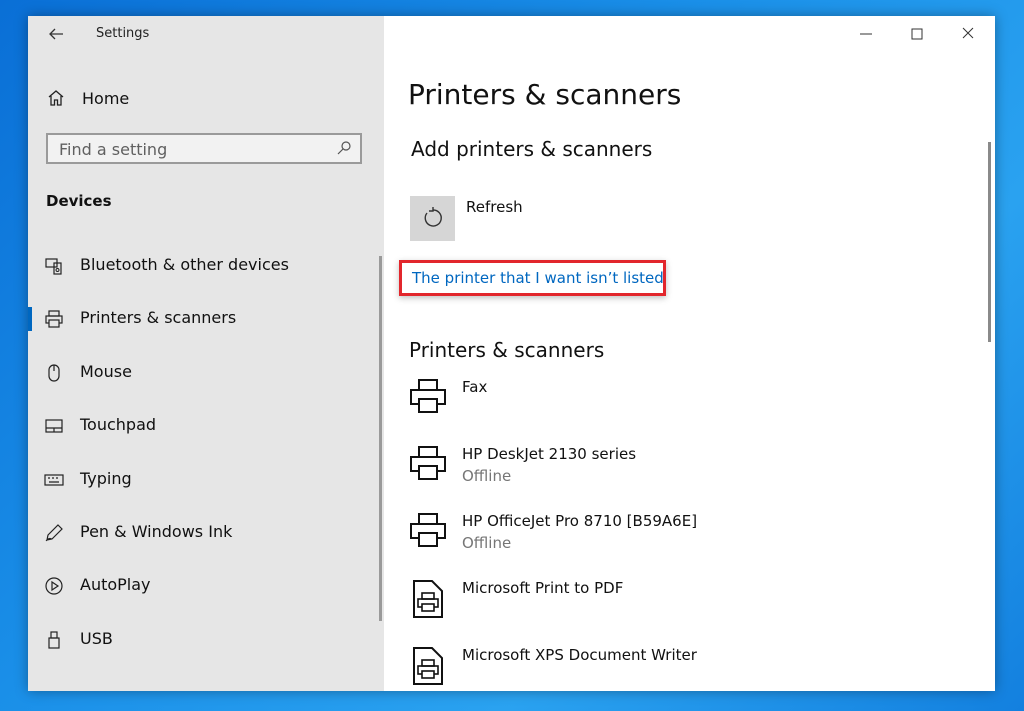  What do you see at coordinates (54, 533) in the screenshot?
I see `pen-icon` at bounding box center [54, 533].